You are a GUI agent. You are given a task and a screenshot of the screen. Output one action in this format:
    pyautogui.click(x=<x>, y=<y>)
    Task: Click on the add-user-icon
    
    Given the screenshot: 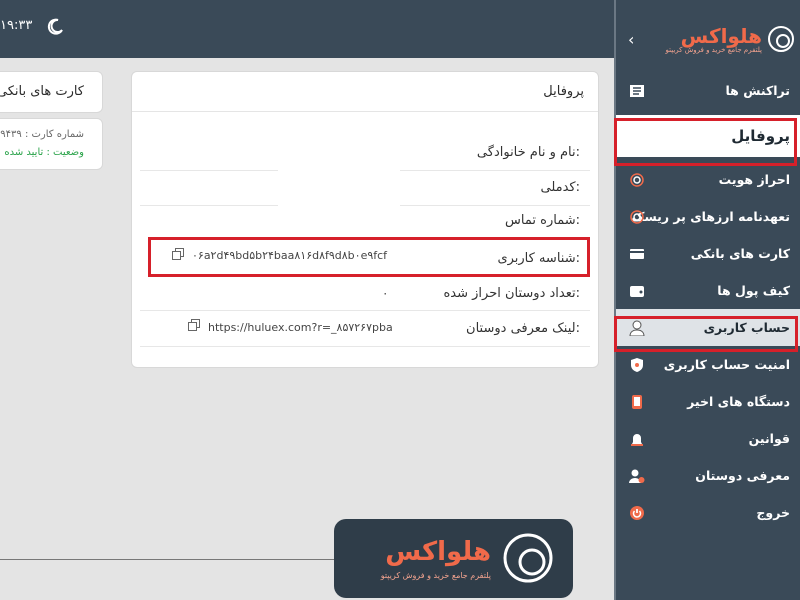 What is the action you would take?
    pyautogui.click(x=637, y=476)
    